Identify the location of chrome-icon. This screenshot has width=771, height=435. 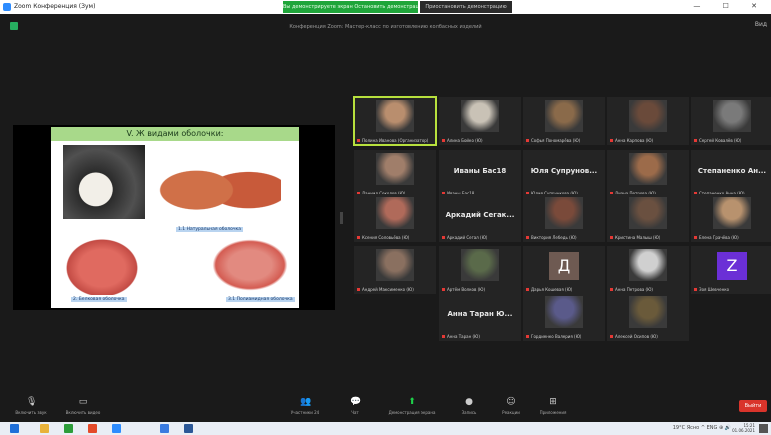
(92, 428).